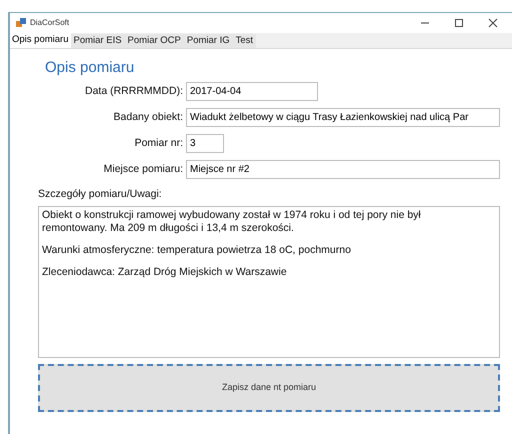 The width and height of the screenshot is (512, 434). I want to click on tab: Pomiar IG, so click(208, 41).